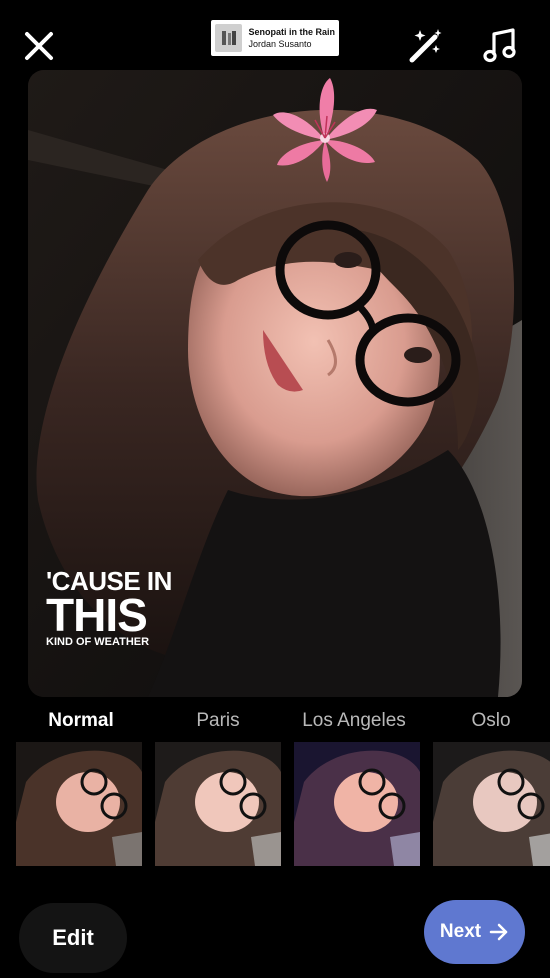 This screenshot has width=550, height=978. I want to click on lyrics-sticker: 'CAUSE IN THIS KIND OF WEATHER, so click(109, 608).